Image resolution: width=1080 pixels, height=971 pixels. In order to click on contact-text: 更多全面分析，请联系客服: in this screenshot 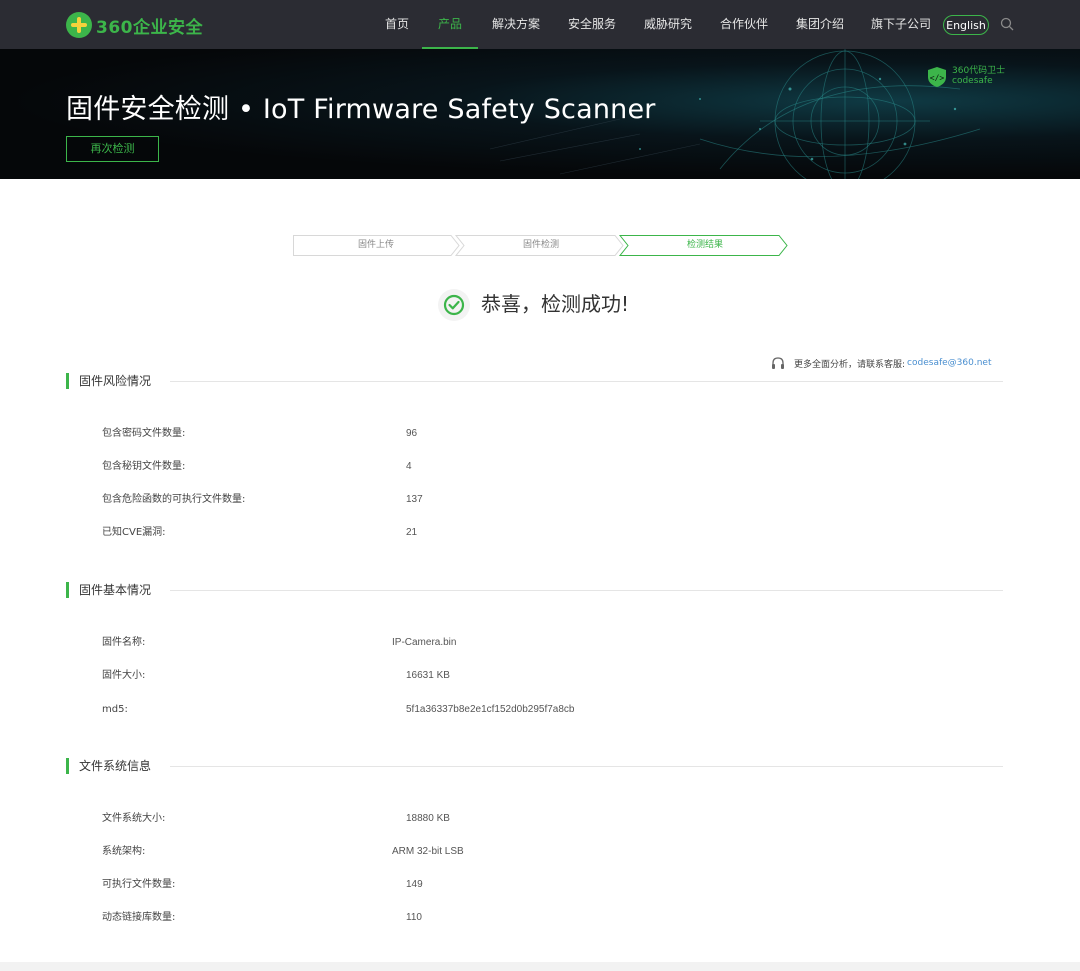, I will do `click(850, 364)`.